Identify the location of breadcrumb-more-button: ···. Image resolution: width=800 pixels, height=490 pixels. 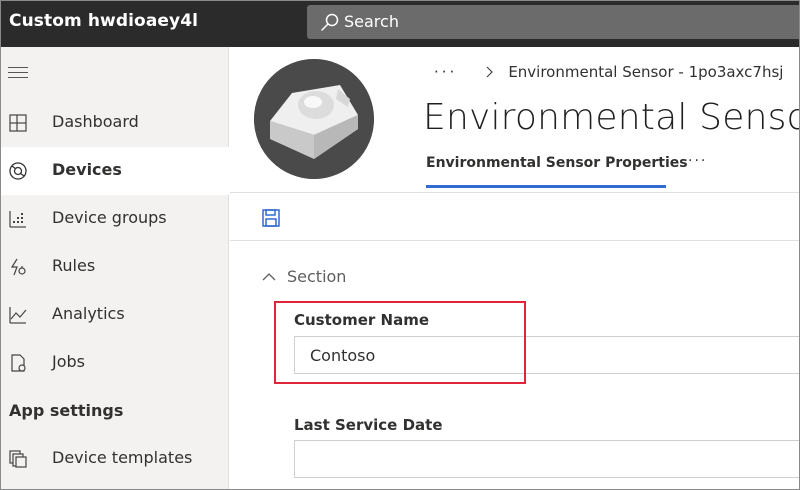
(445, 72).